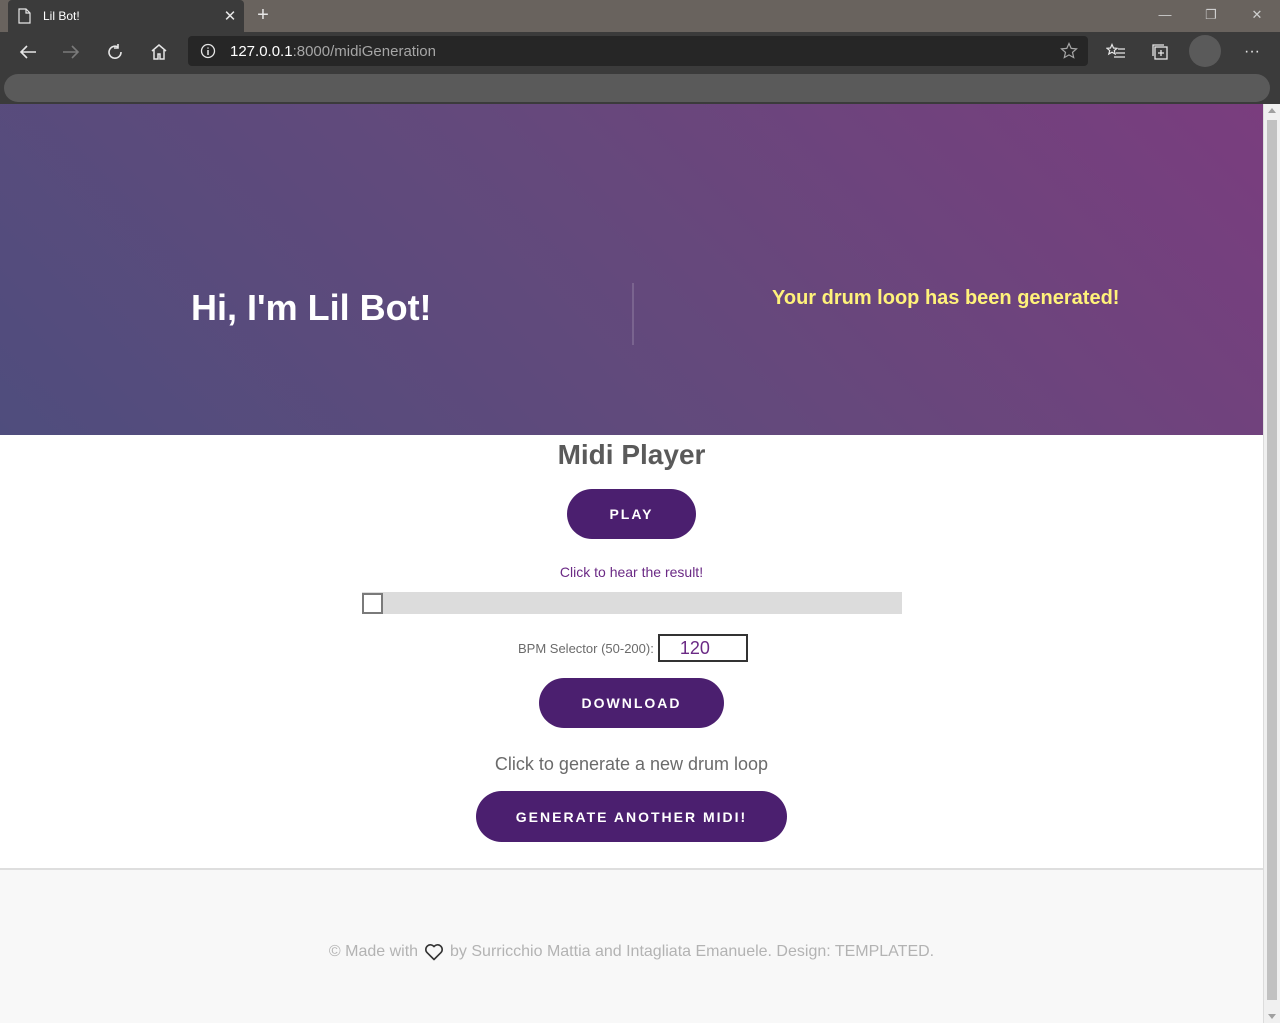 The width and height of the screenshot is (1280, 1023). What do you see at coordinates (637, 88) in the screenshot?
I see `favorites-bar-pill` at bounding box center [637, 88].